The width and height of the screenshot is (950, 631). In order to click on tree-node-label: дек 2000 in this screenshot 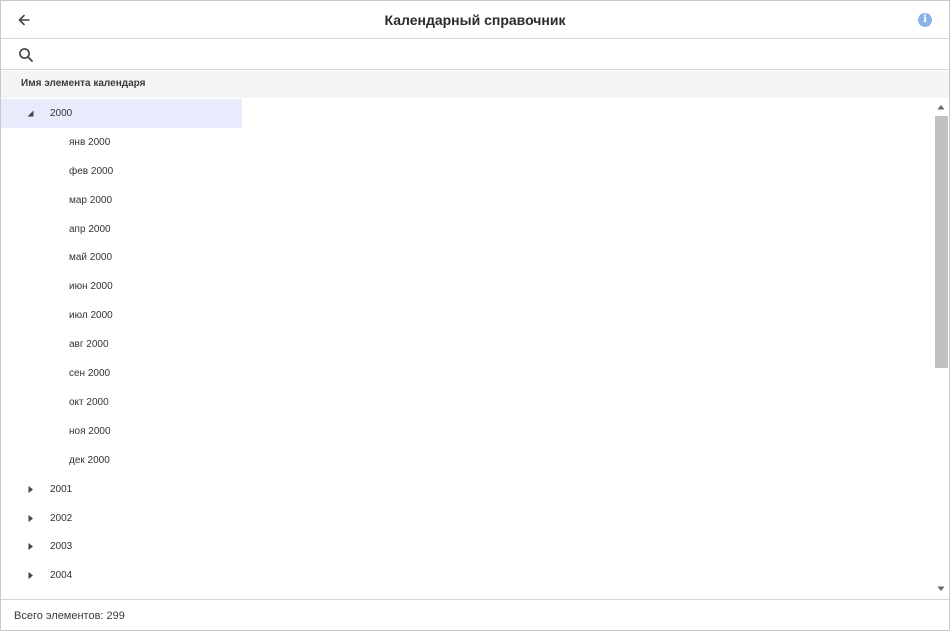, I will do `click(89, 460)`.